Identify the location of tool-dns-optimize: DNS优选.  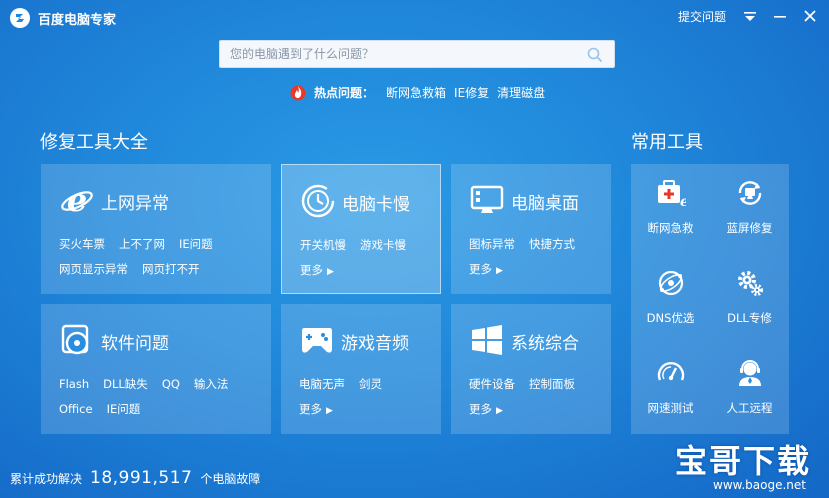
(670, 298).